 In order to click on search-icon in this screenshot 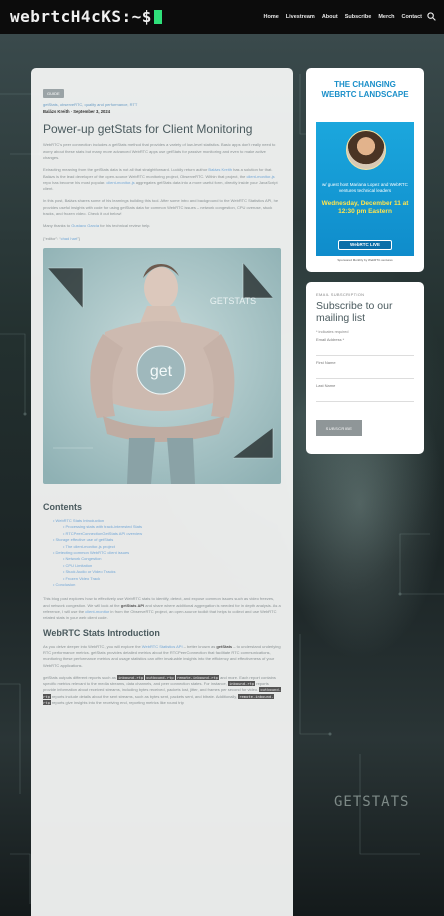, I will do `click(431, 16)`.